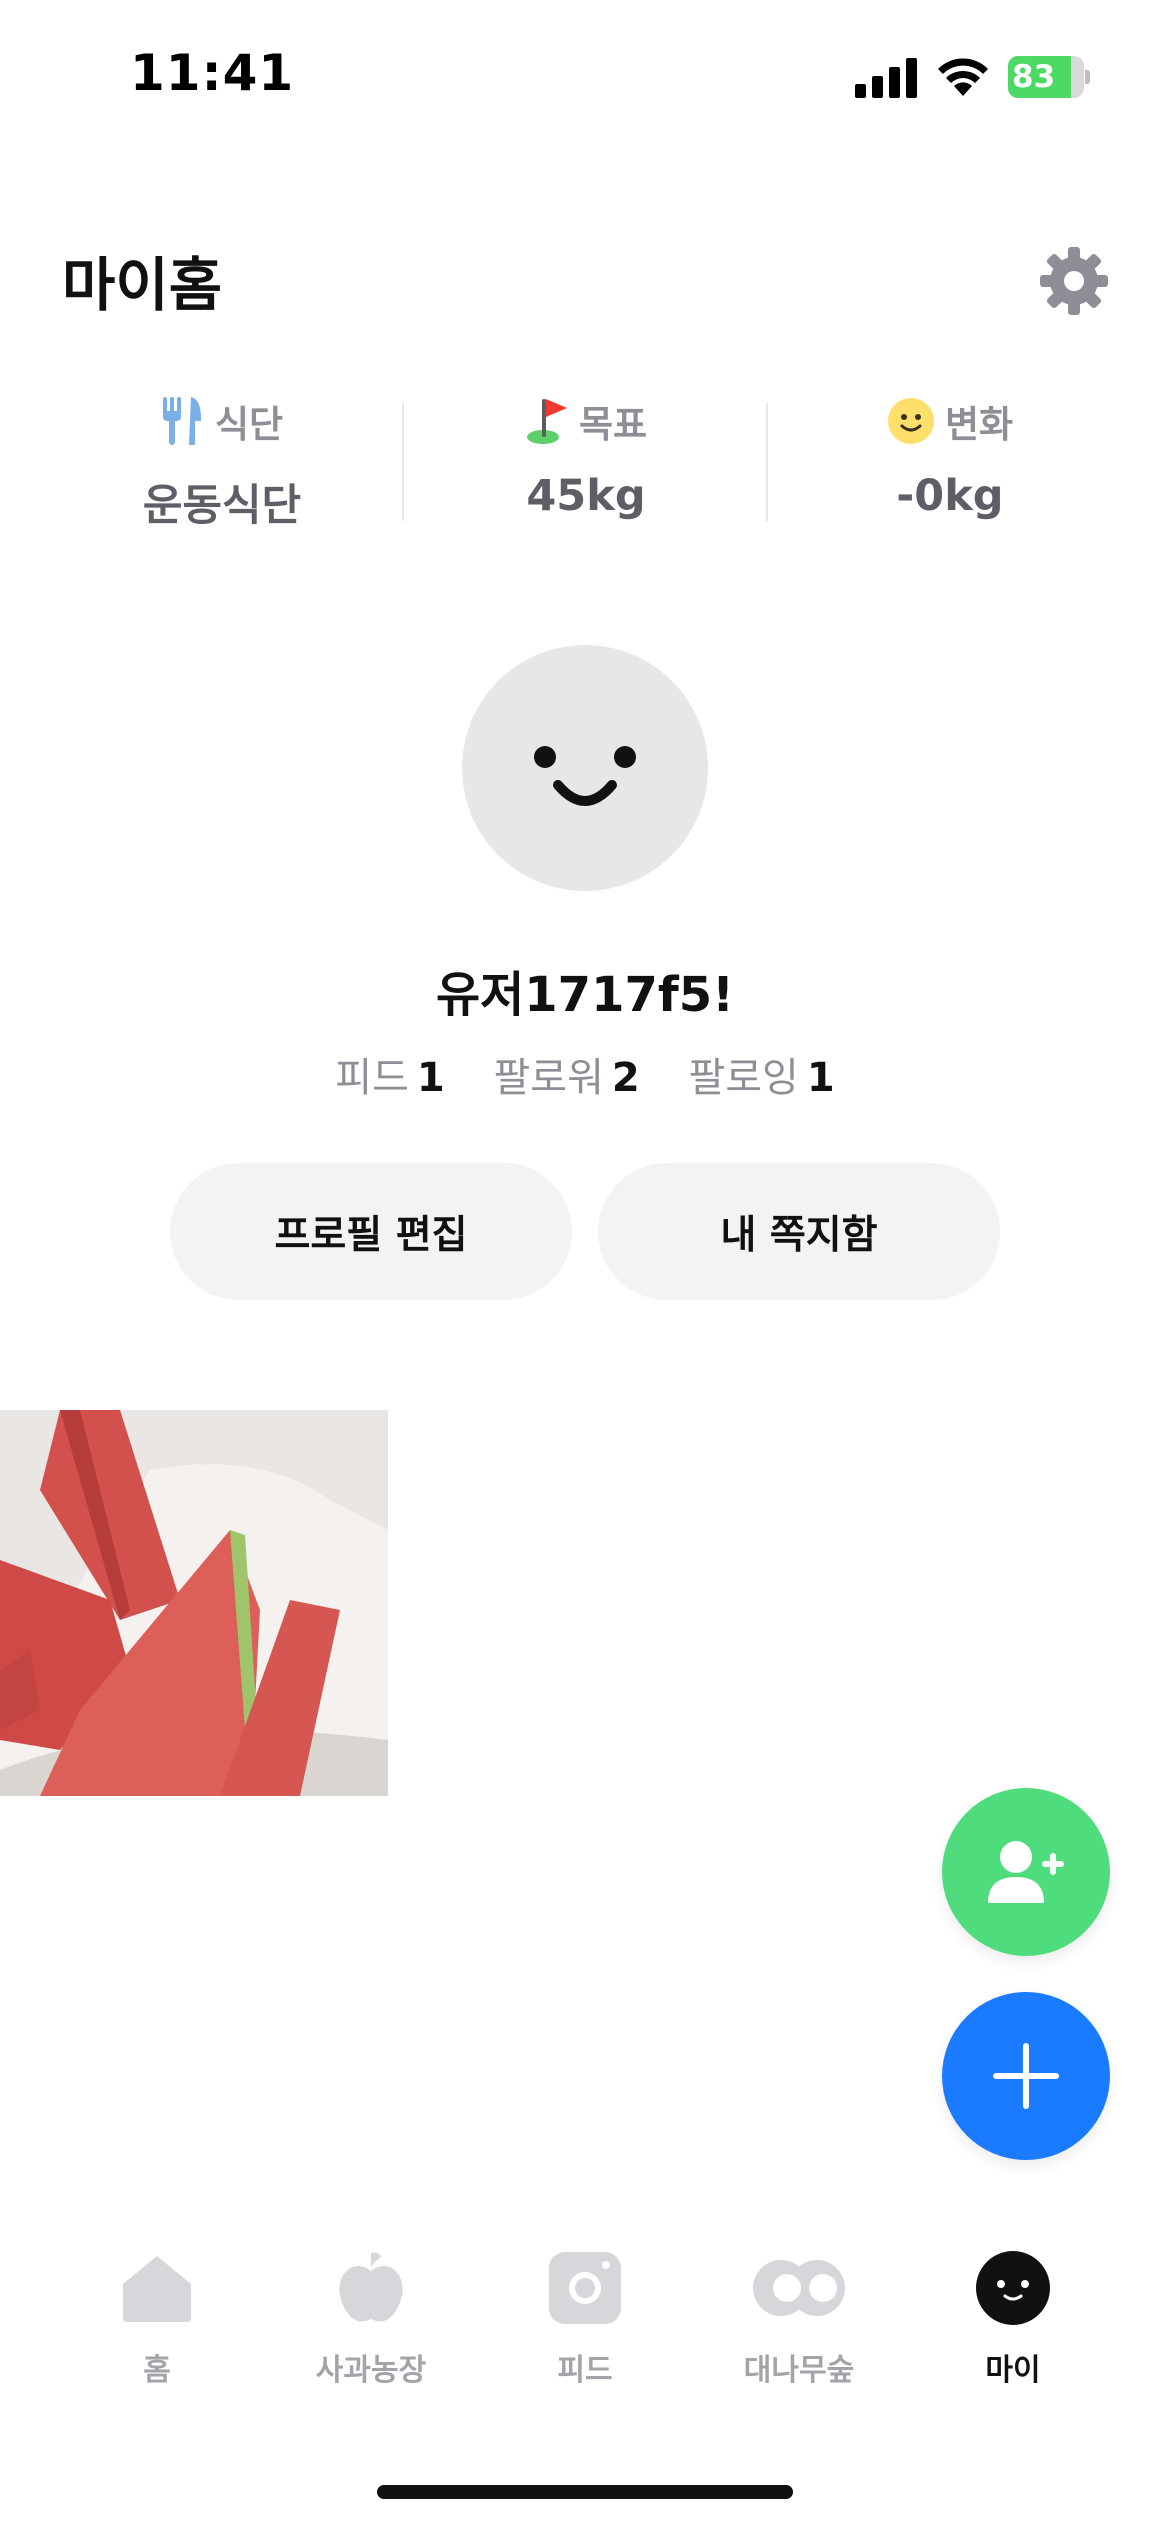  I want to click on battery-icon: 83, so click(1049, 77).